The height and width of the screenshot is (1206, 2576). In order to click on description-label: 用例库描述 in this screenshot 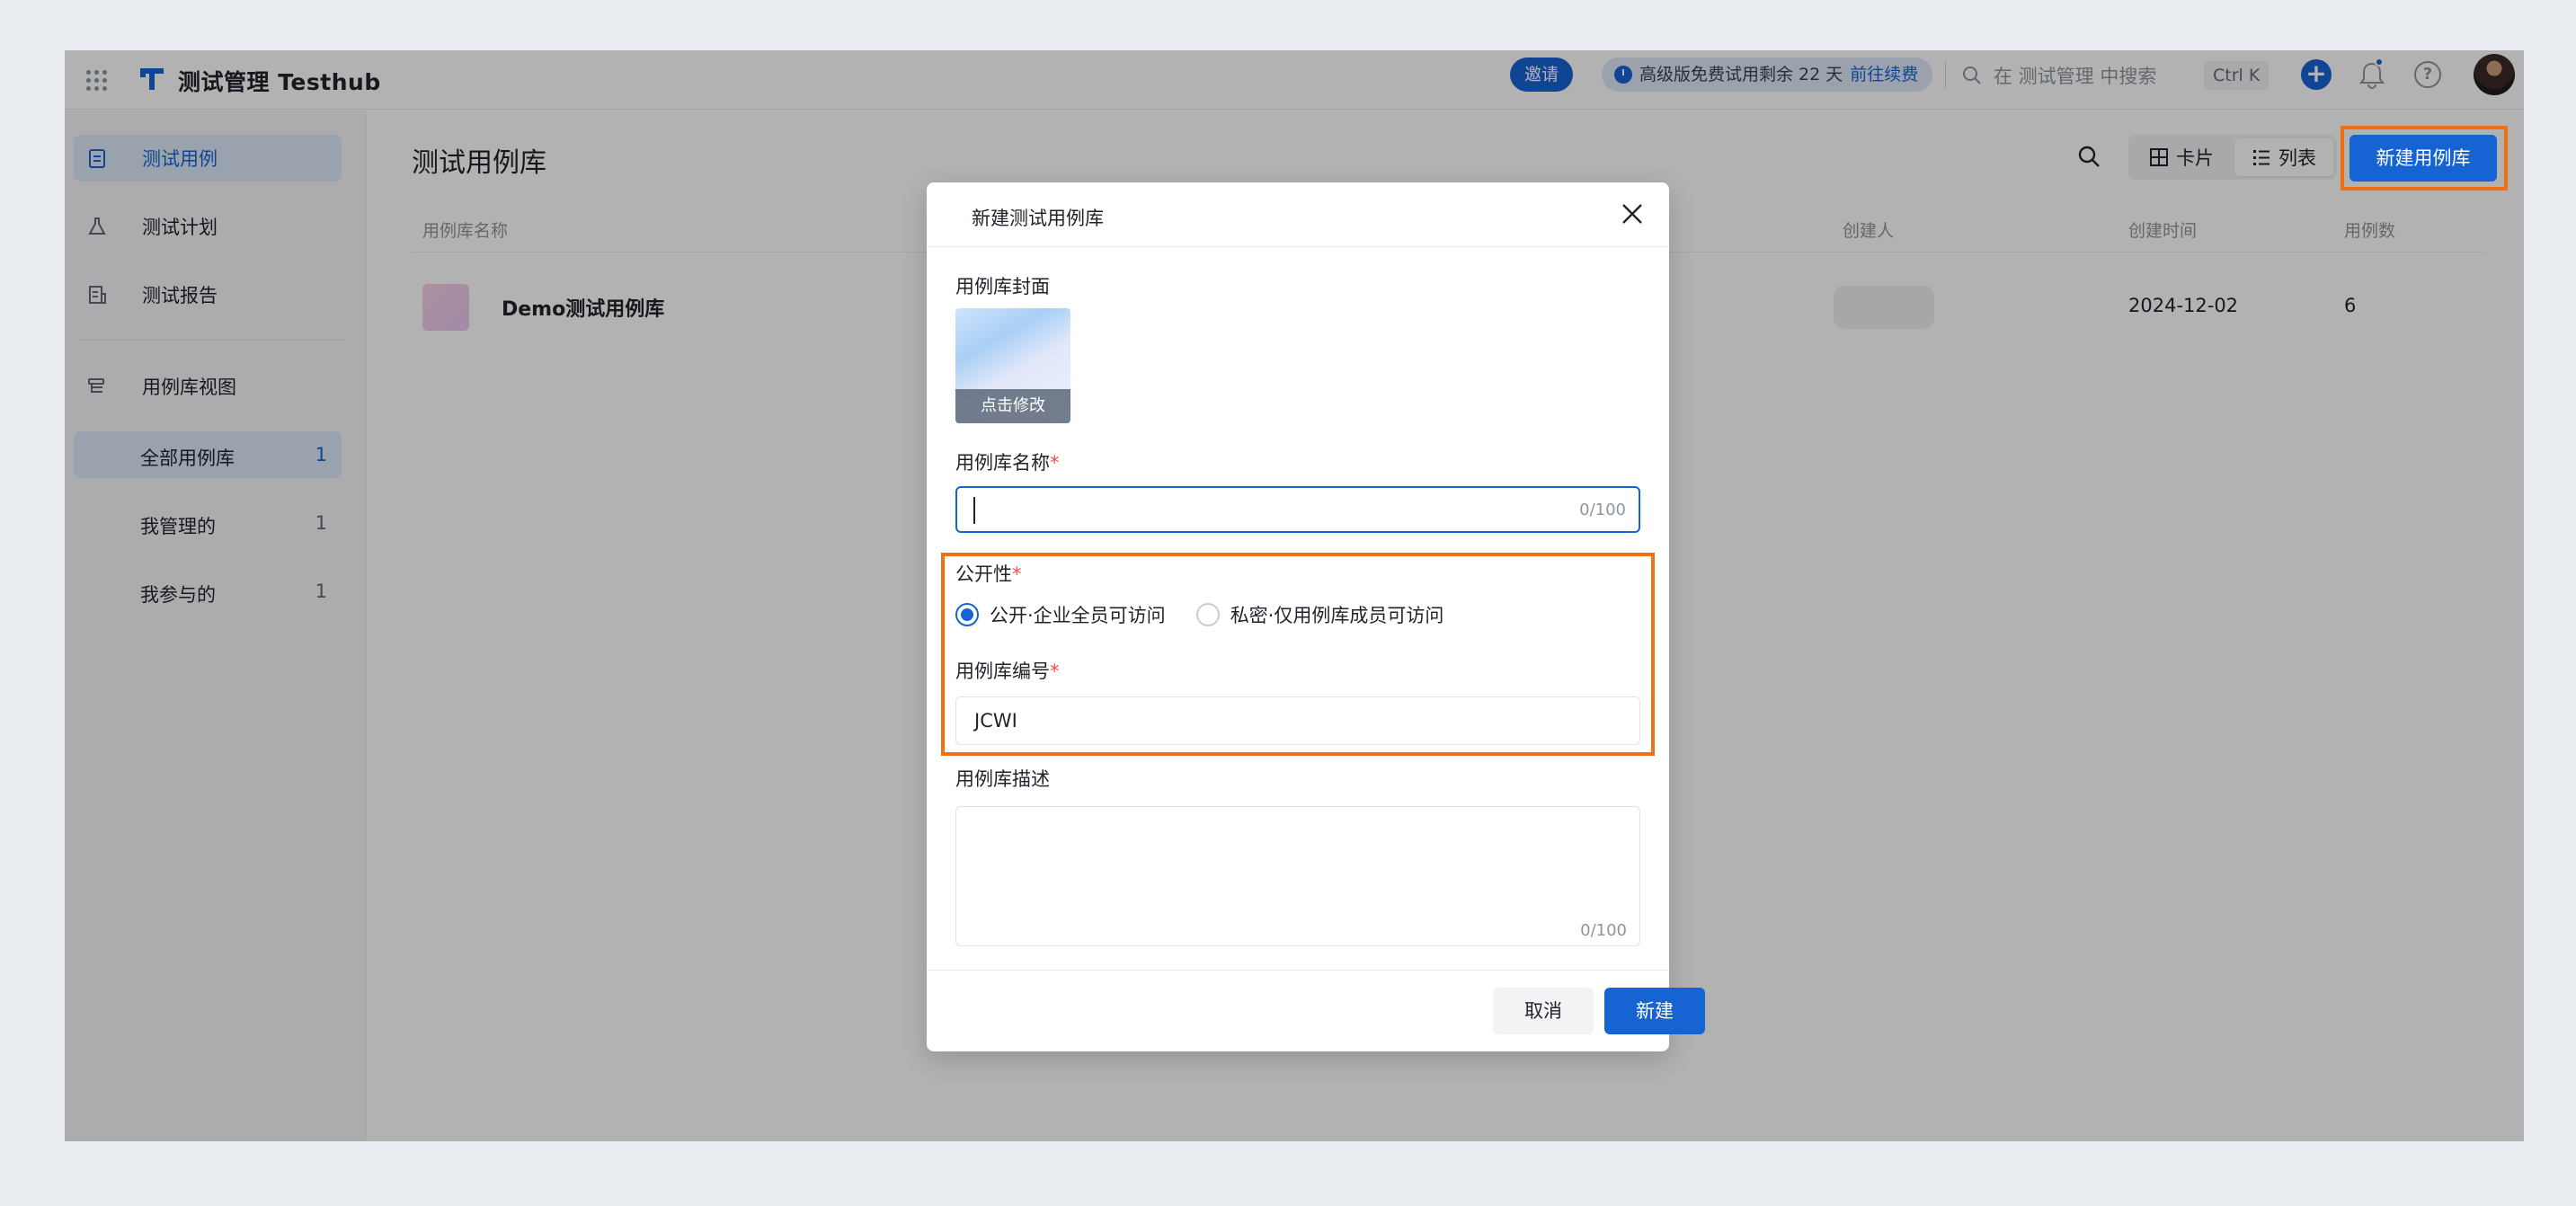, I will do `click(1002, 779)`.